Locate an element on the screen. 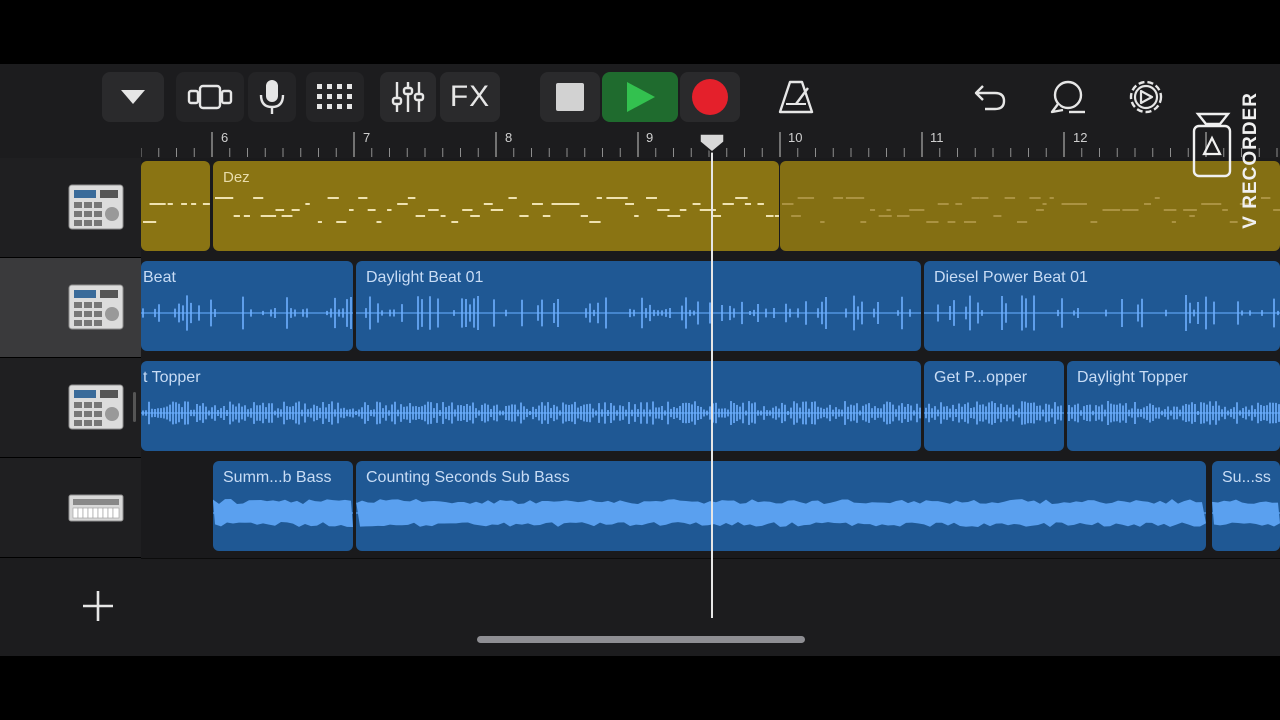 The height and width of the screenshot is (720, 1280). audio-region: Daylight Beat 01 is located at coordinates (638, 306).